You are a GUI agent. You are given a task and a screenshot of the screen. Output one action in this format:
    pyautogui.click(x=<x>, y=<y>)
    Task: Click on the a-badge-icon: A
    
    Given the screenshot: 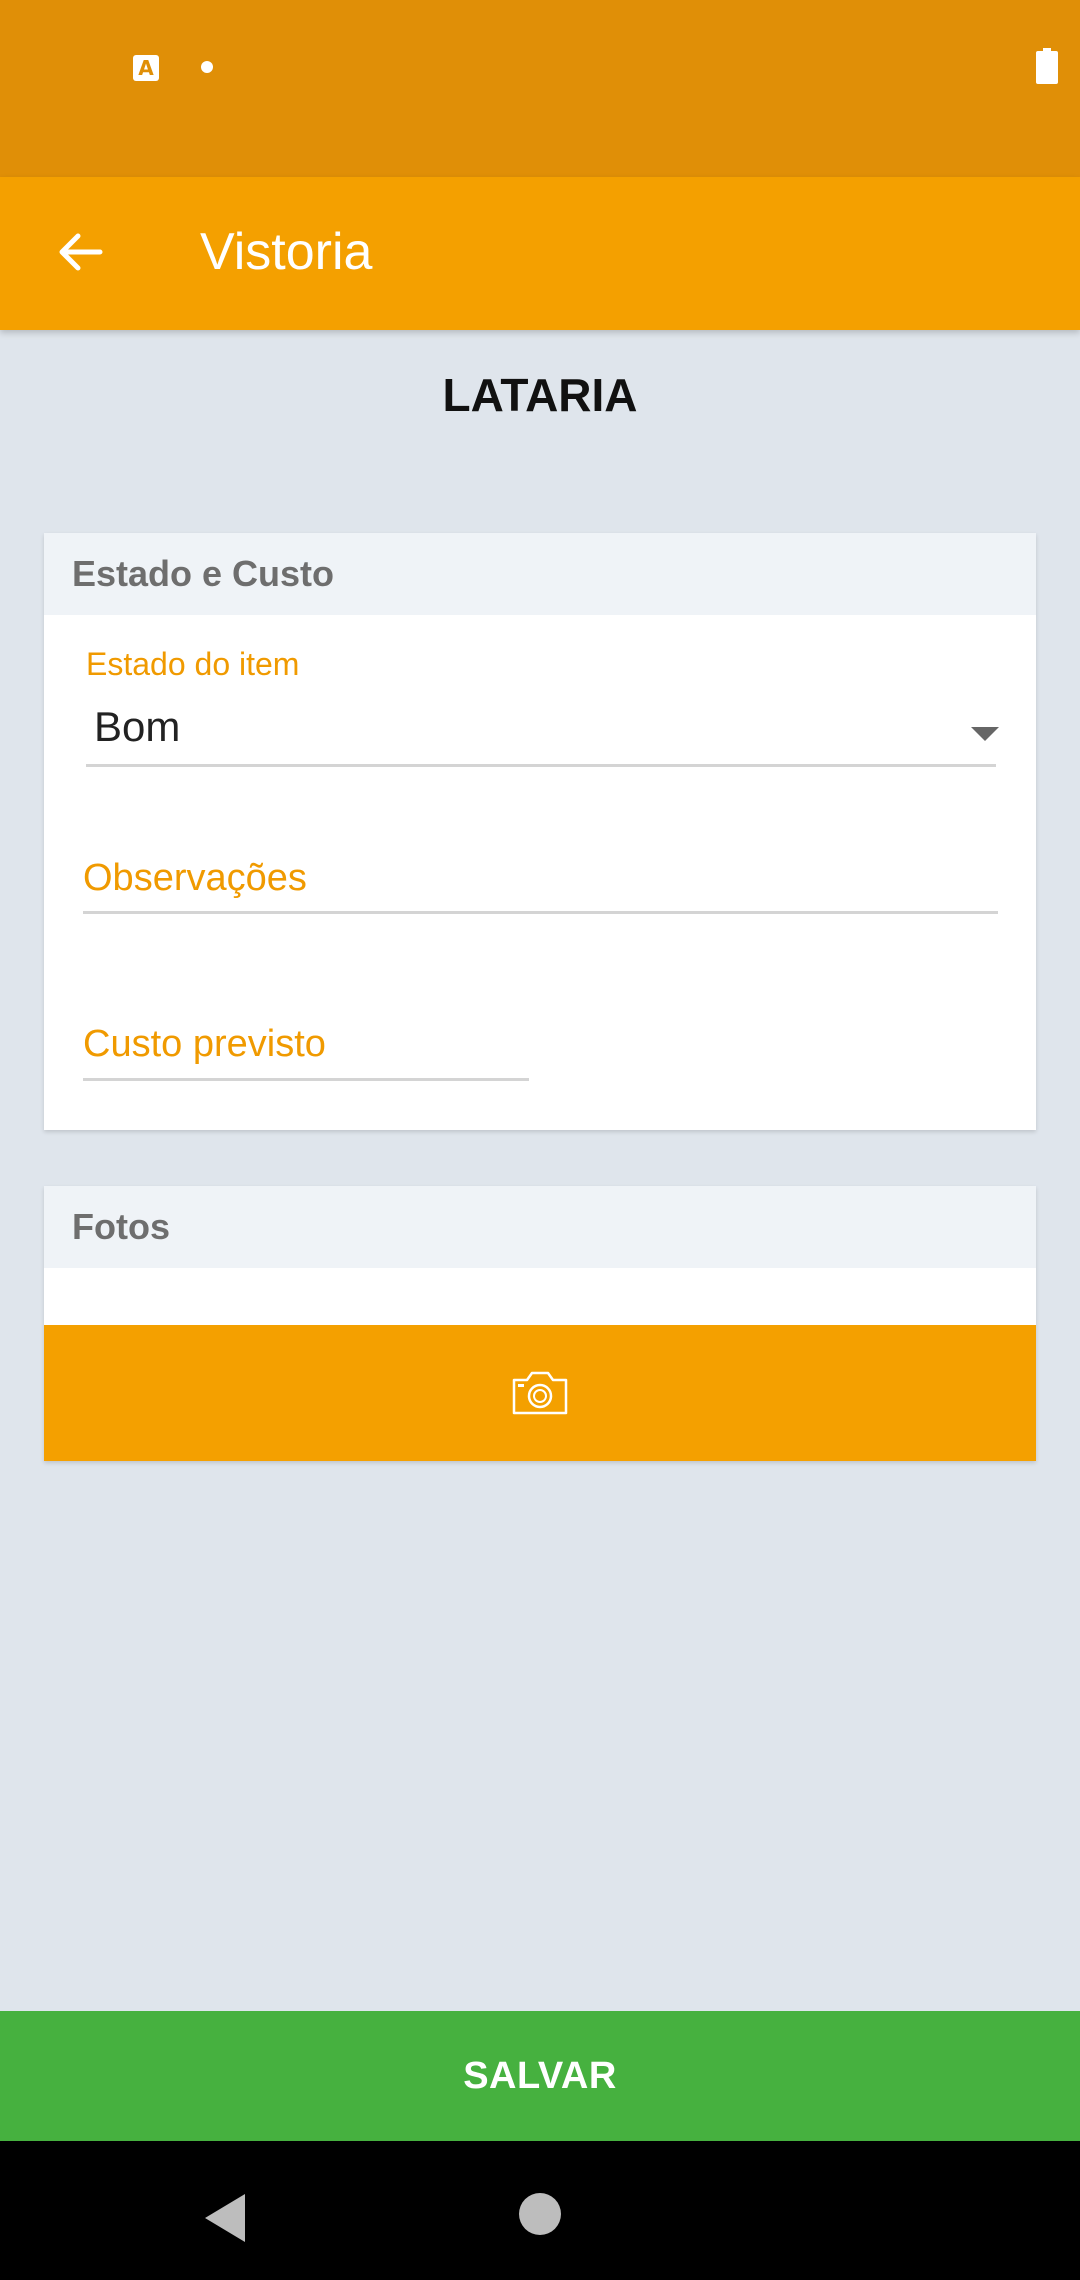 What is the action you would take?
    pyautogui.click(x=146, y=68)
    